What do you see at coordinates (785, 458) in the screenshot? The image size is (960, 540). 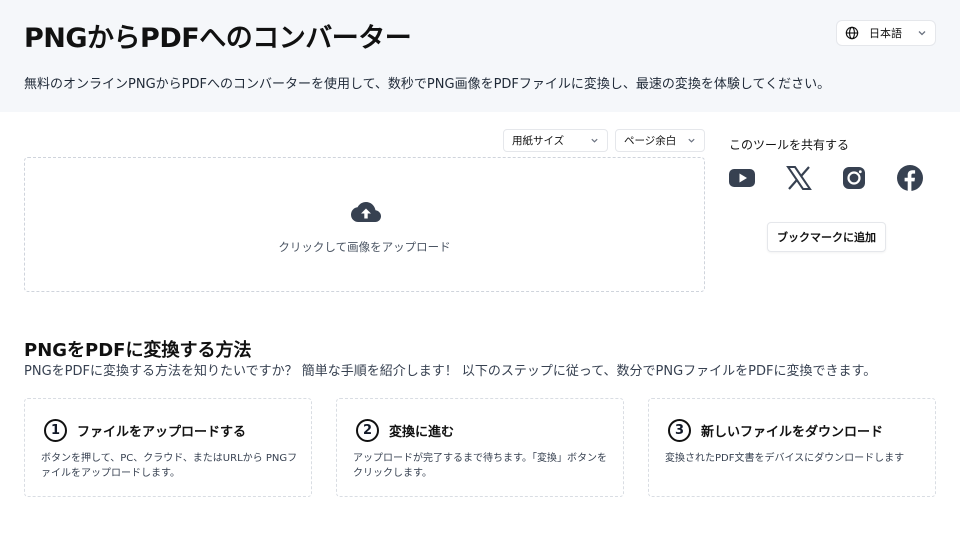 I see `step-text: 変換されたPDF文書をデバイスにダウンロードします` at bounding box center [785, 458].